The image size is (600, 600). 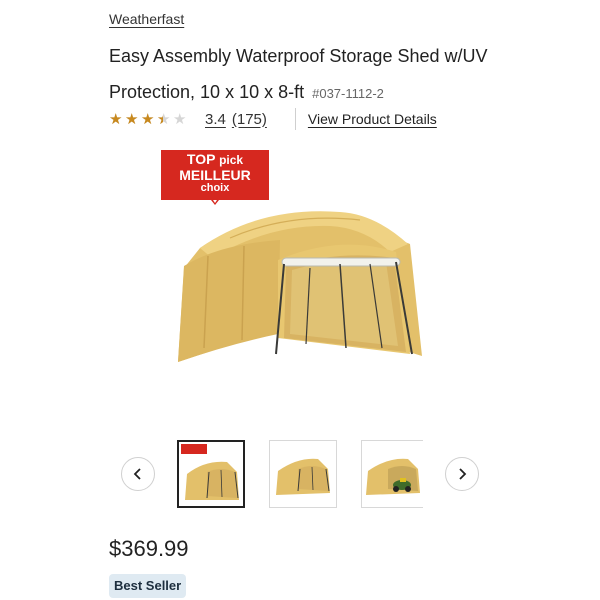 I want to click on top-pick-badge-text: TOP pick MEILLEUR choix, so click(x=215, y=173).